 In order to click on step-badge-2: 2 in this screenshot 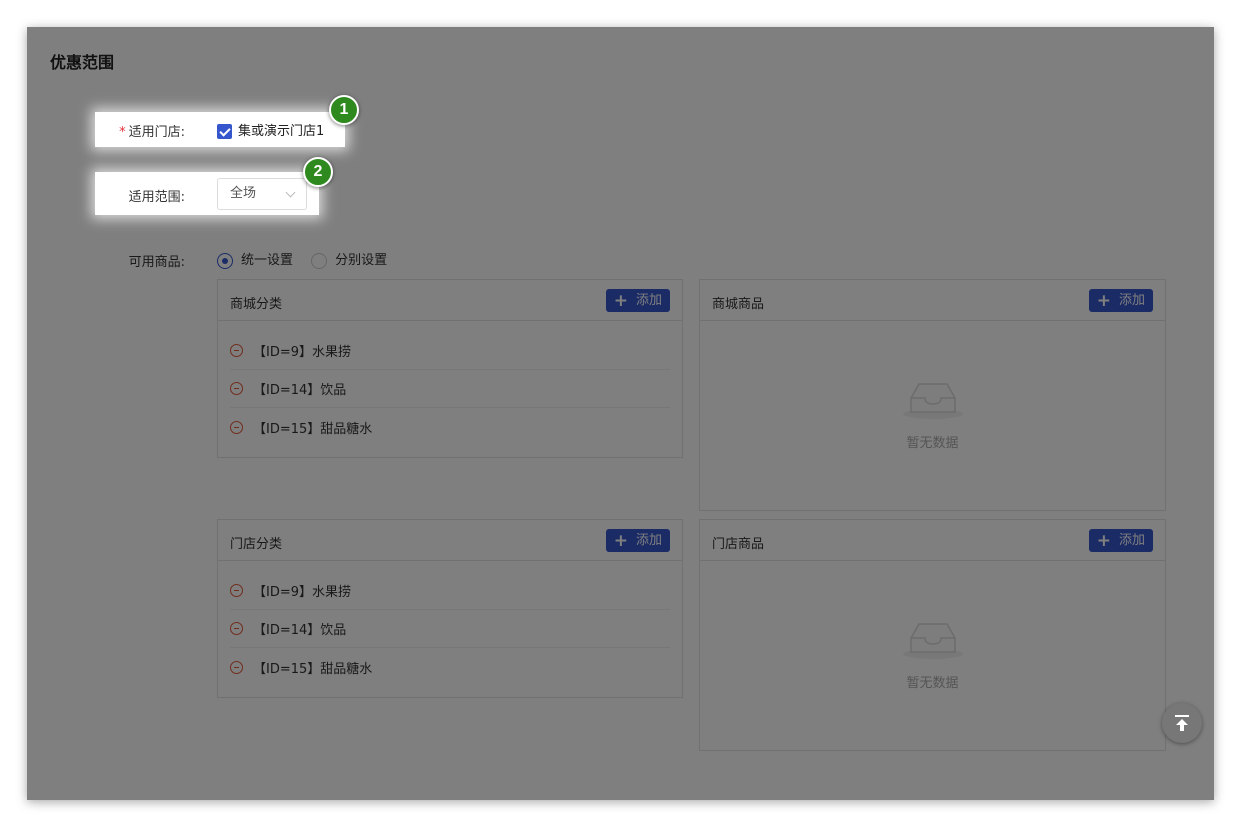, I will do `click(318, 172)`.